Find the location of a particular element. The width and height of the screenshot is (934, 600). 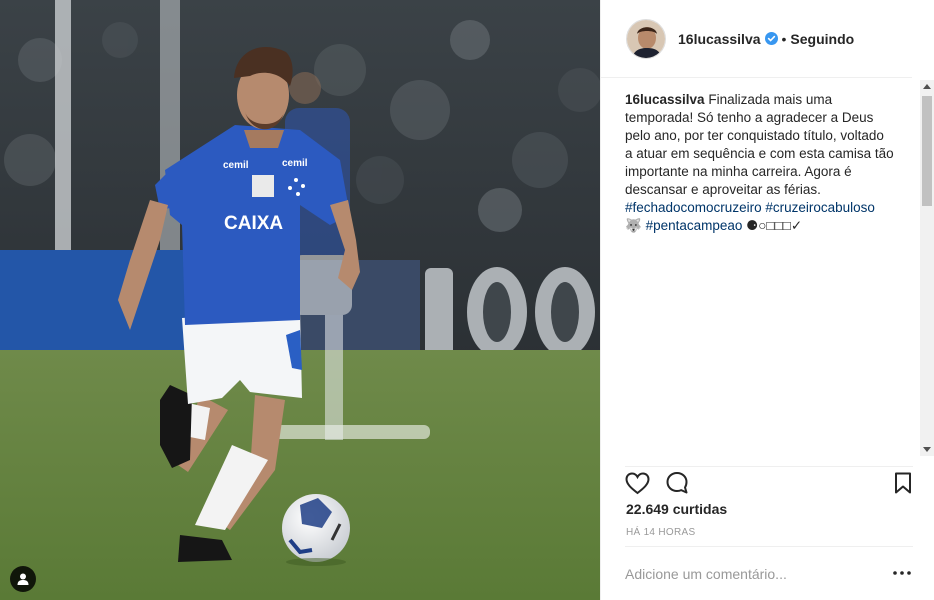

scroll-thumb is located at coordinates (927, 151).